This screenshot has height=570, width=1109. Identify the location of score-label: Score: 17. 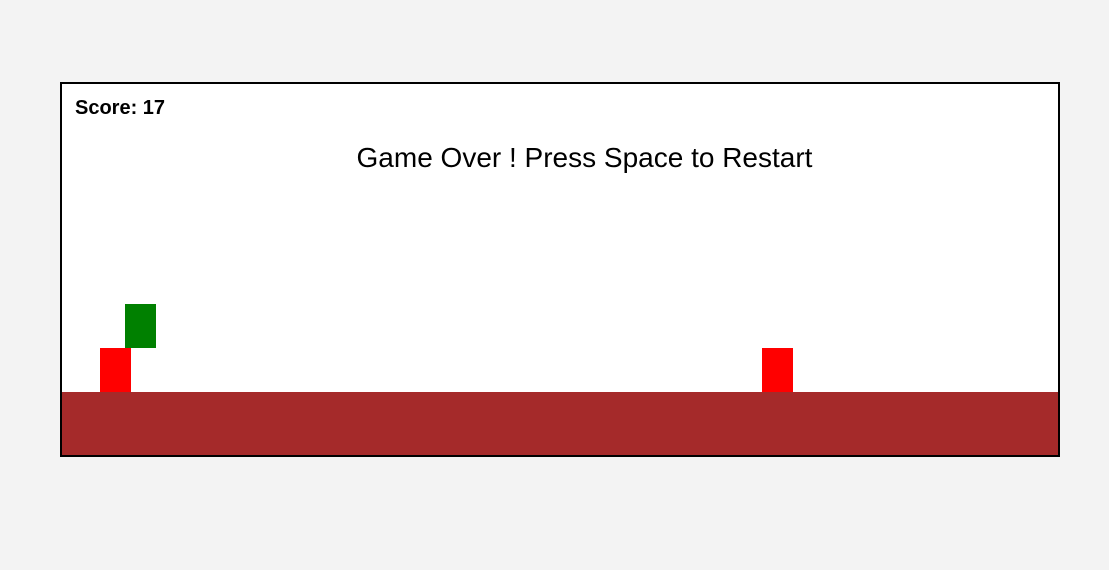
(120, 108).